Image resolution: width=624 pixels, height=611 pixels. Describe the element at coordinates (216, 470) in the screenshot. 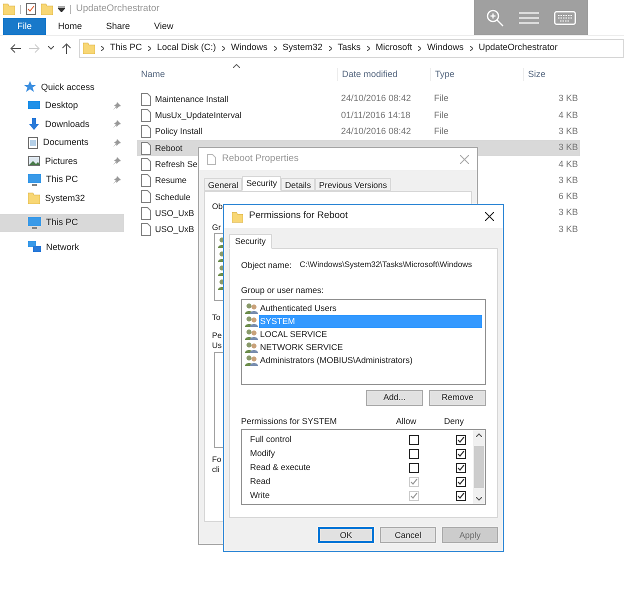

I see `label-fragment: cli` at that location.